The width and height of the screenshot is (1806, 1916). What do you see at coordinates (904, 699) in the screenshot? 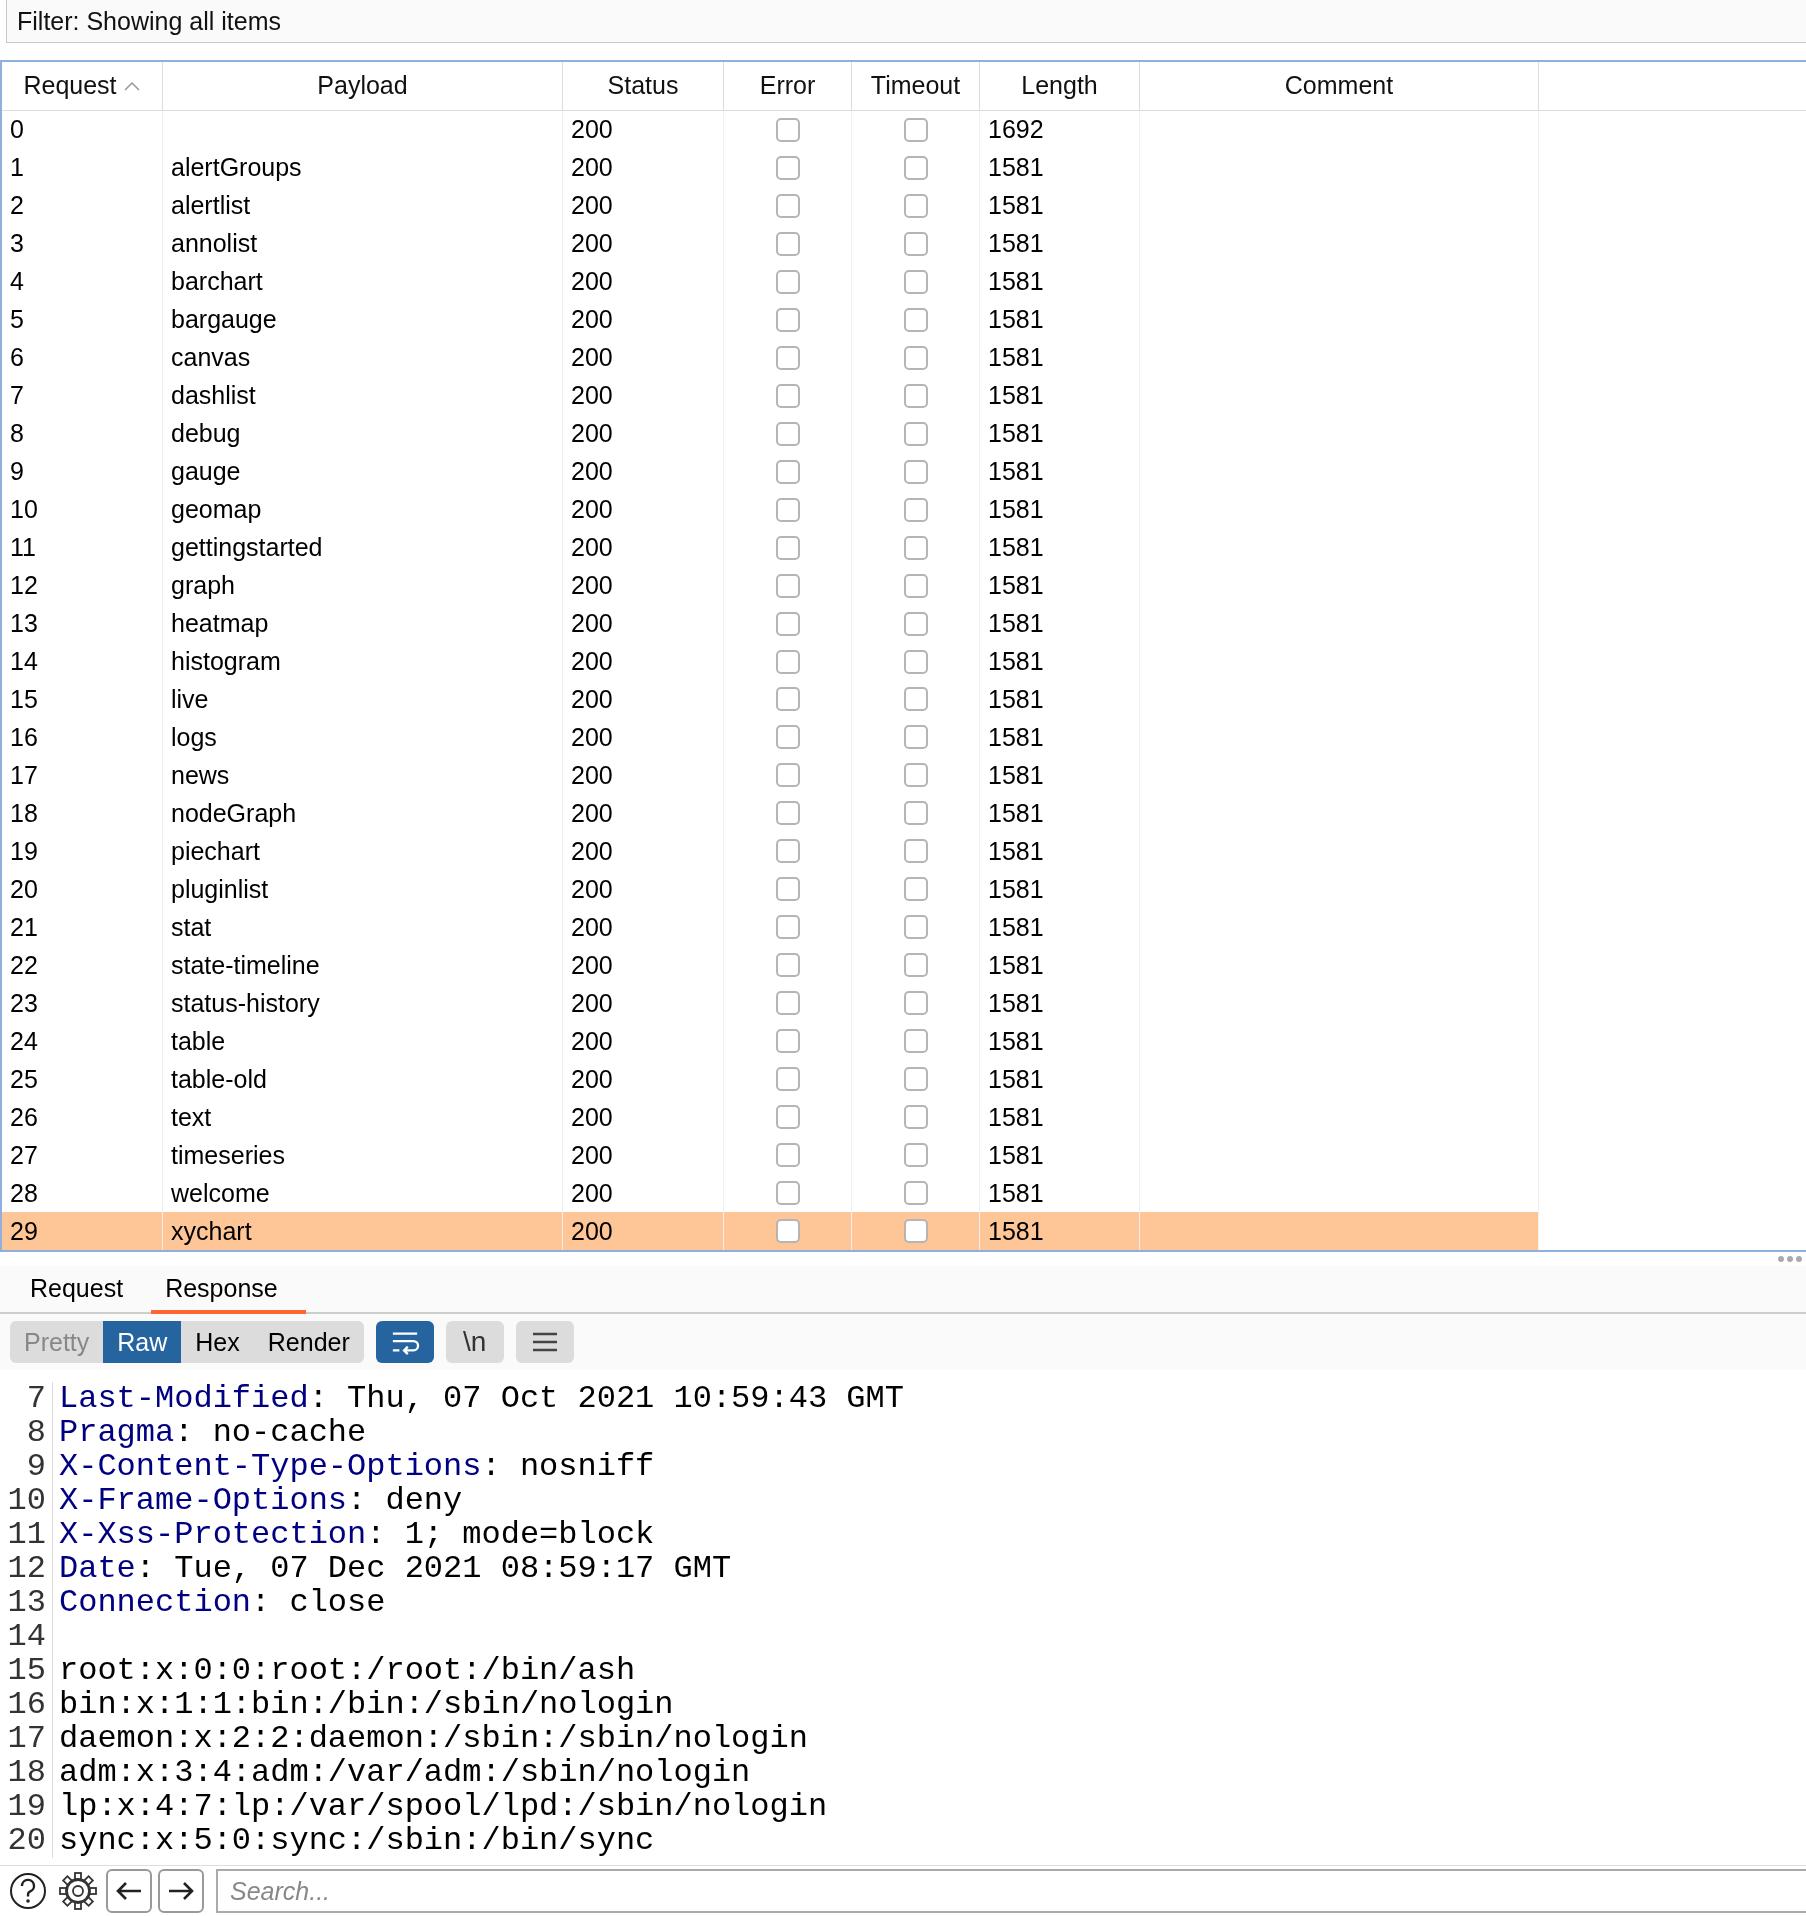
I see `table-row: 15 live 200 1581` at bounding box center [904, 699].